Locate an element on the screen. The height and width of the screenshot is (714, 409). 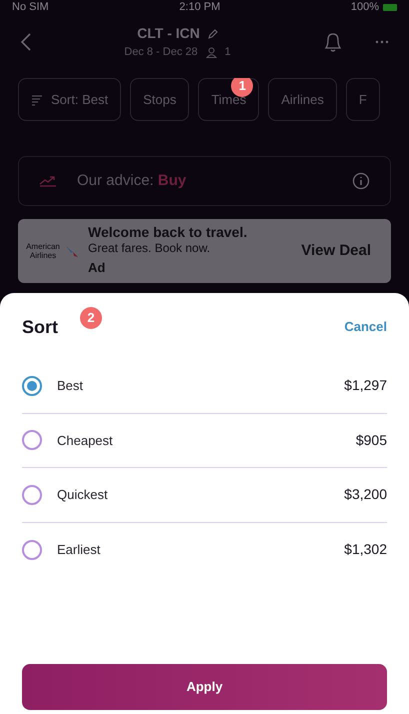
number-badge: 2 is located at coordinates (91, 318).